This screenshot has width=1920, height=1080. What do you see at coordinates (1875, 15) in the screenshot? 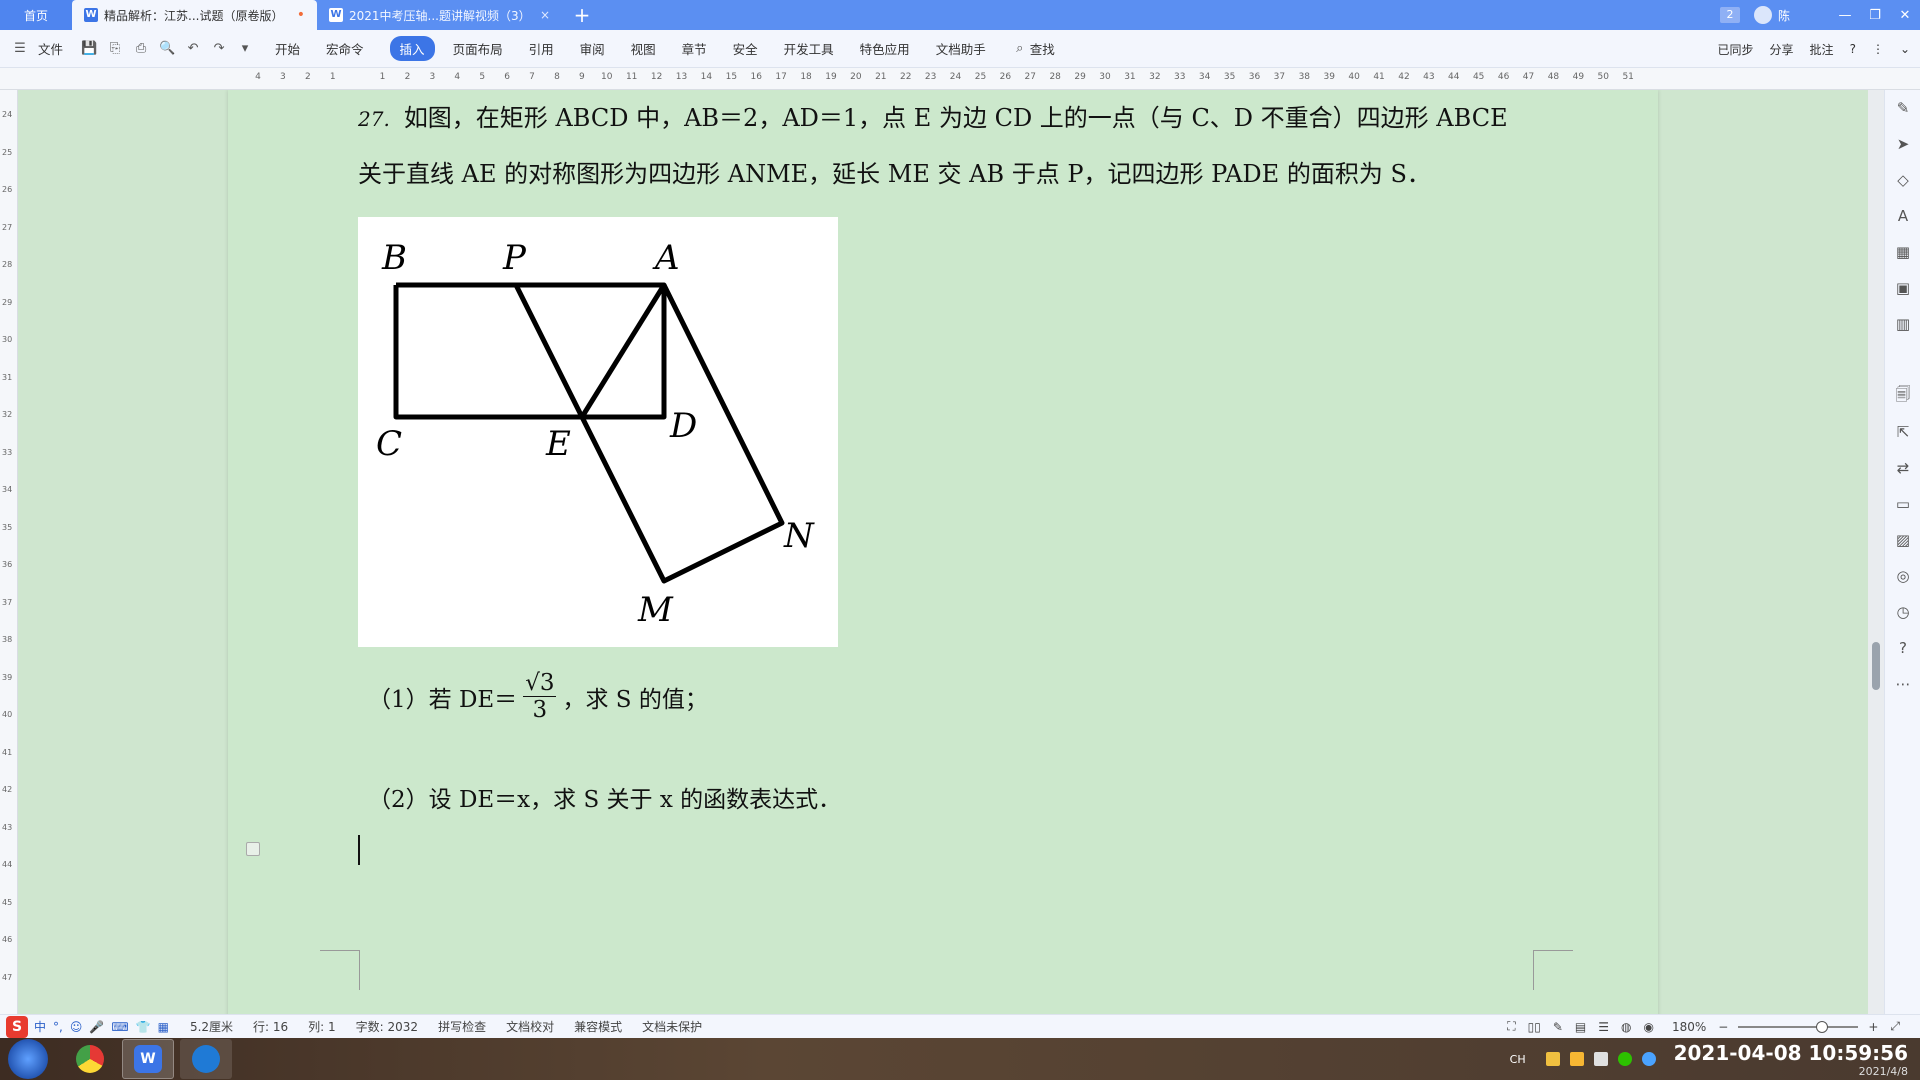
I see `restore-button: ❐` at bounding box center [1875, 15].